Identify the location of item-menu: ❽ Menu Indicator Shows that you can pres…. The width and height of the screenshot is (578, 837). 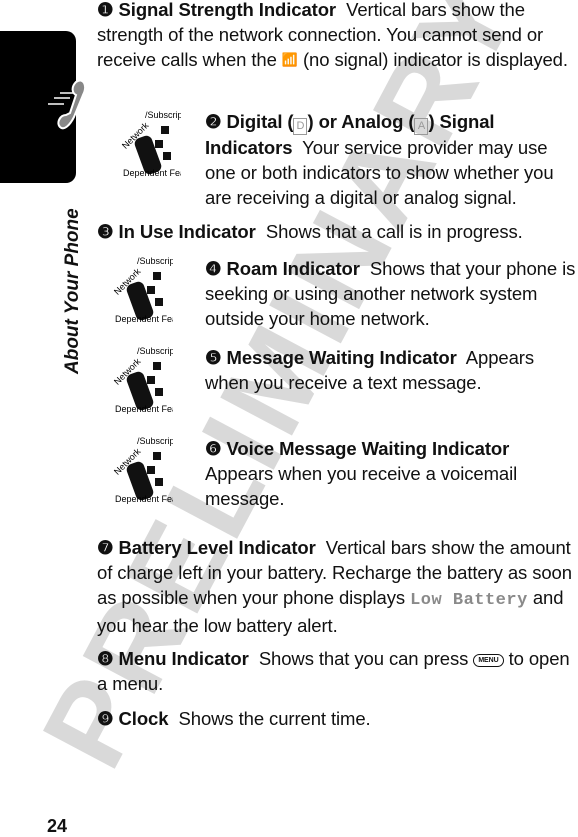
(333, 671).